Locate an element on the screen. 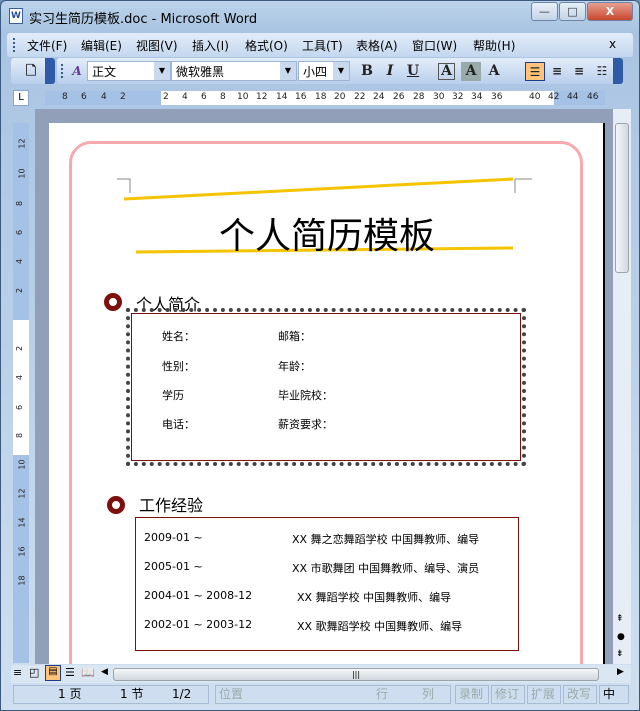 Image resolution: width=640 pixels, height=711 pixels. ruler-tick: 24 is located at coordinates (379, 97).